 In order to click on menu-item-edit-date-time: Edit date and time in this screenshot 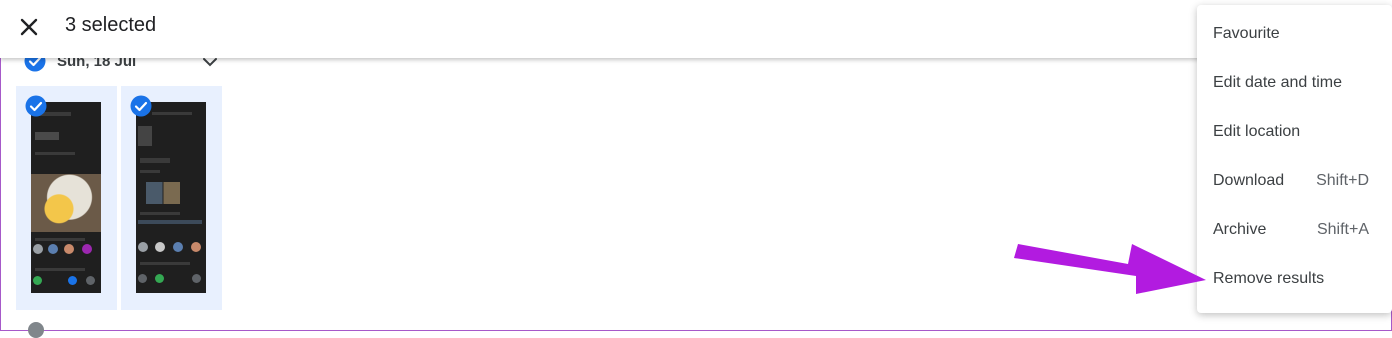, I will do `click(1294, 83)`.